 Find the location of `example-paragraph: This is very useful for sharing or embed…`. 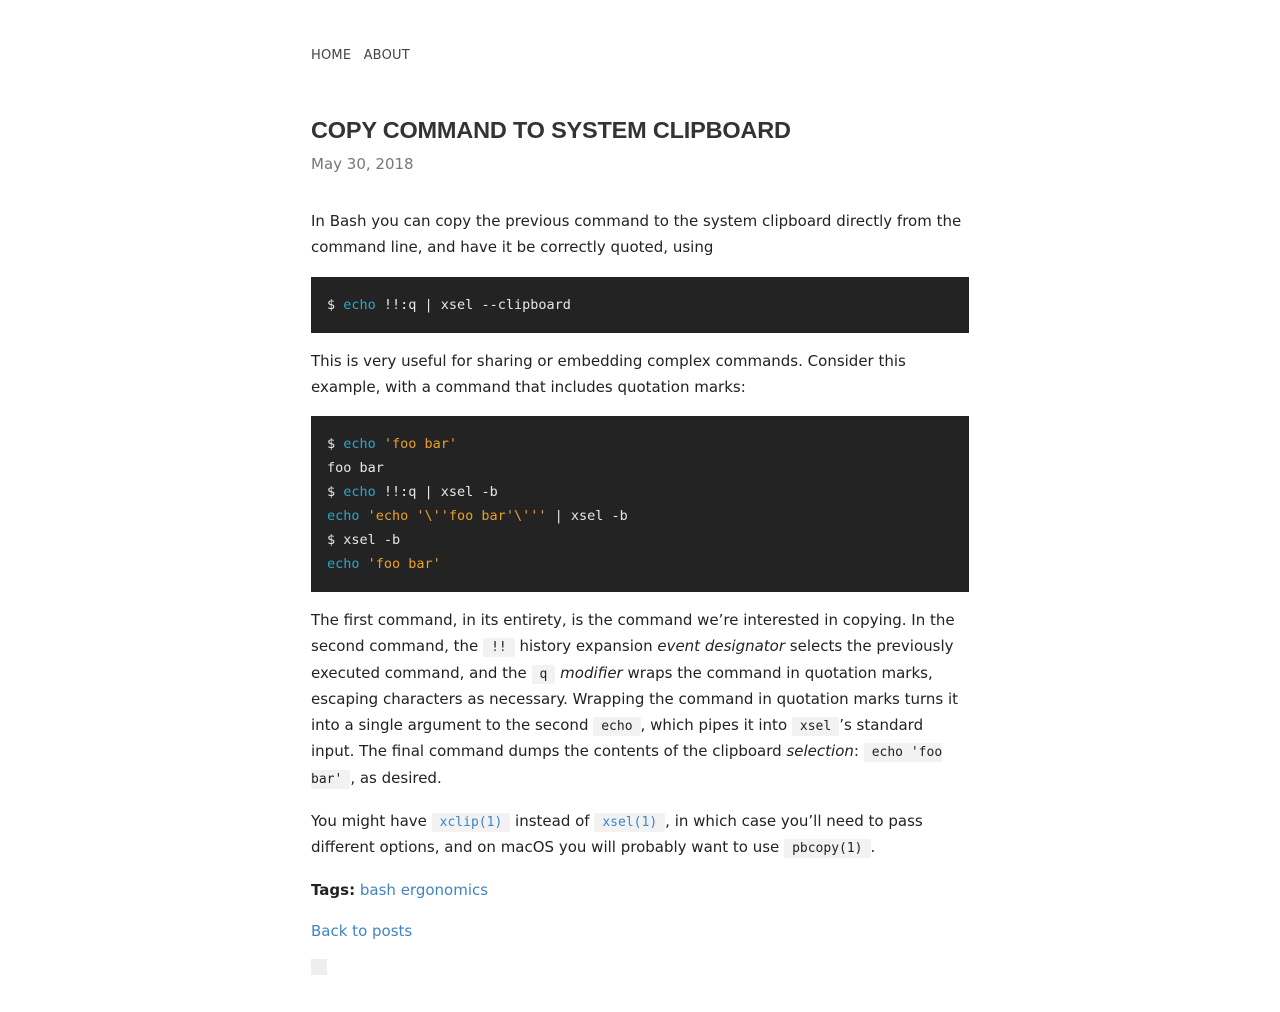

example-paragraph: This is very useful for sharing or embed… is located at coordinates (608, 374).